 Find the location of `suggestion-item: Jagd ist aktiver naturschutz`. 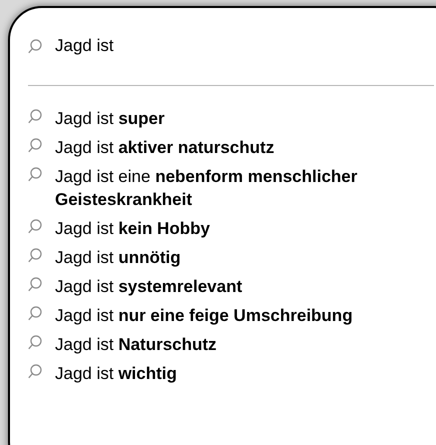

suggestion-item: Jagd ist aktiver naturschutz is located at coordinates (242, 147).